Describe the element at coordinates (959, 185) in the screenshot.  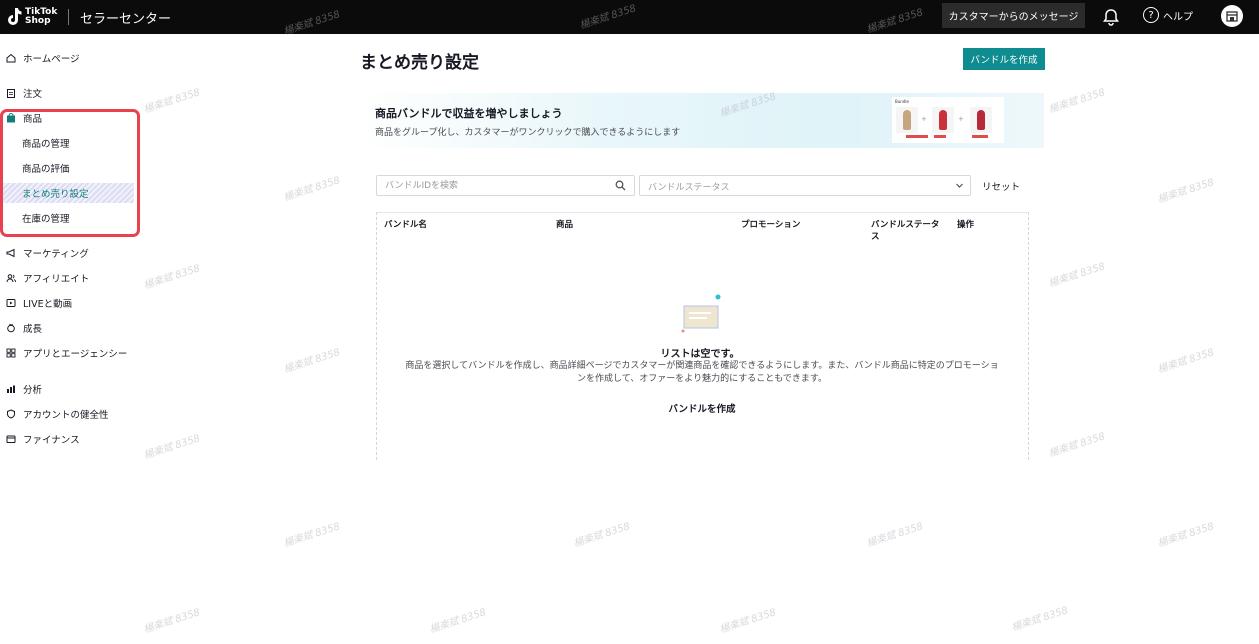
I see `chevron-down-icon` at that location.